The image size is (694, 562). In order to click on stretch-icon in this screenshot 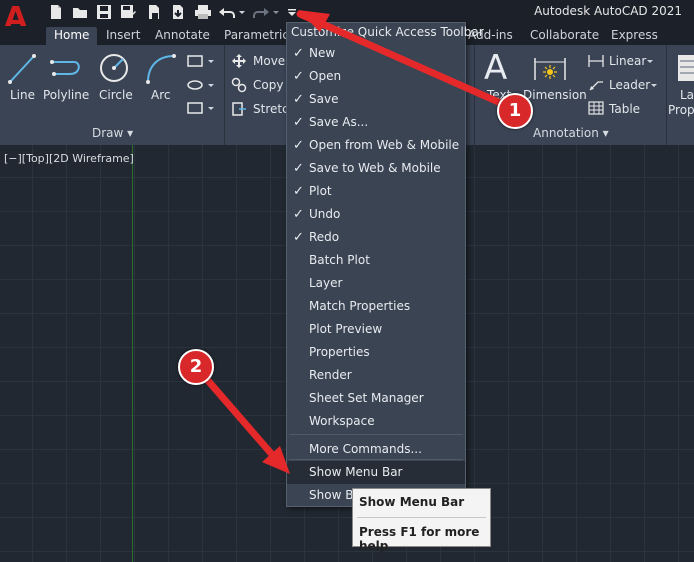, I will do `click(239, 109)`.